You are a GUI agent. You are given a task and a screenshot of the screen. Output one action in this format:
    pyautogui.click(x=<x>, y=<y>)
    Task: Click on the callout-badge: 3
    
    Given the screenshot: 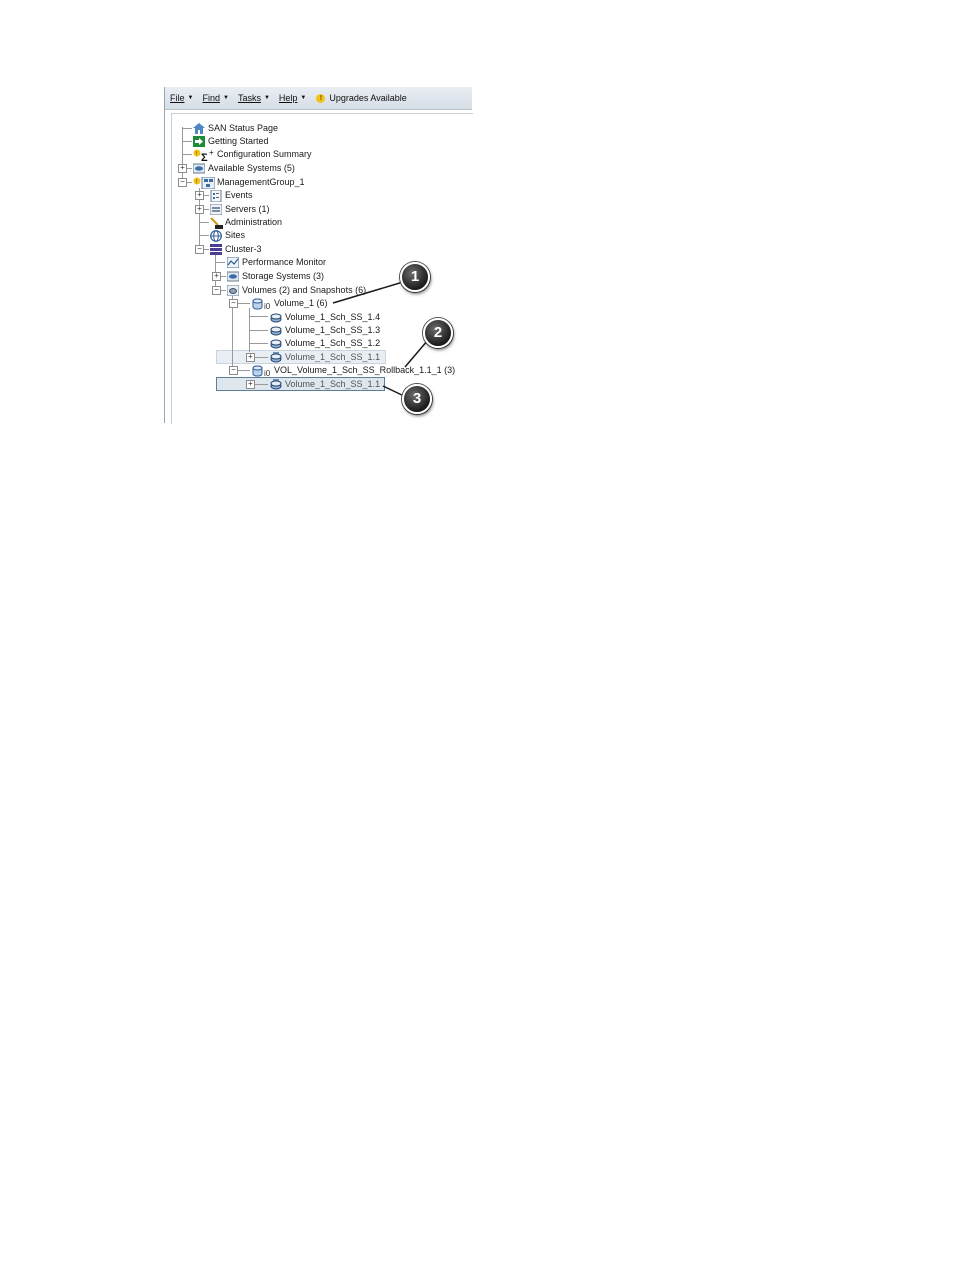 What is the action you would take?
    pyautogui.click(x=417, y=399)
    